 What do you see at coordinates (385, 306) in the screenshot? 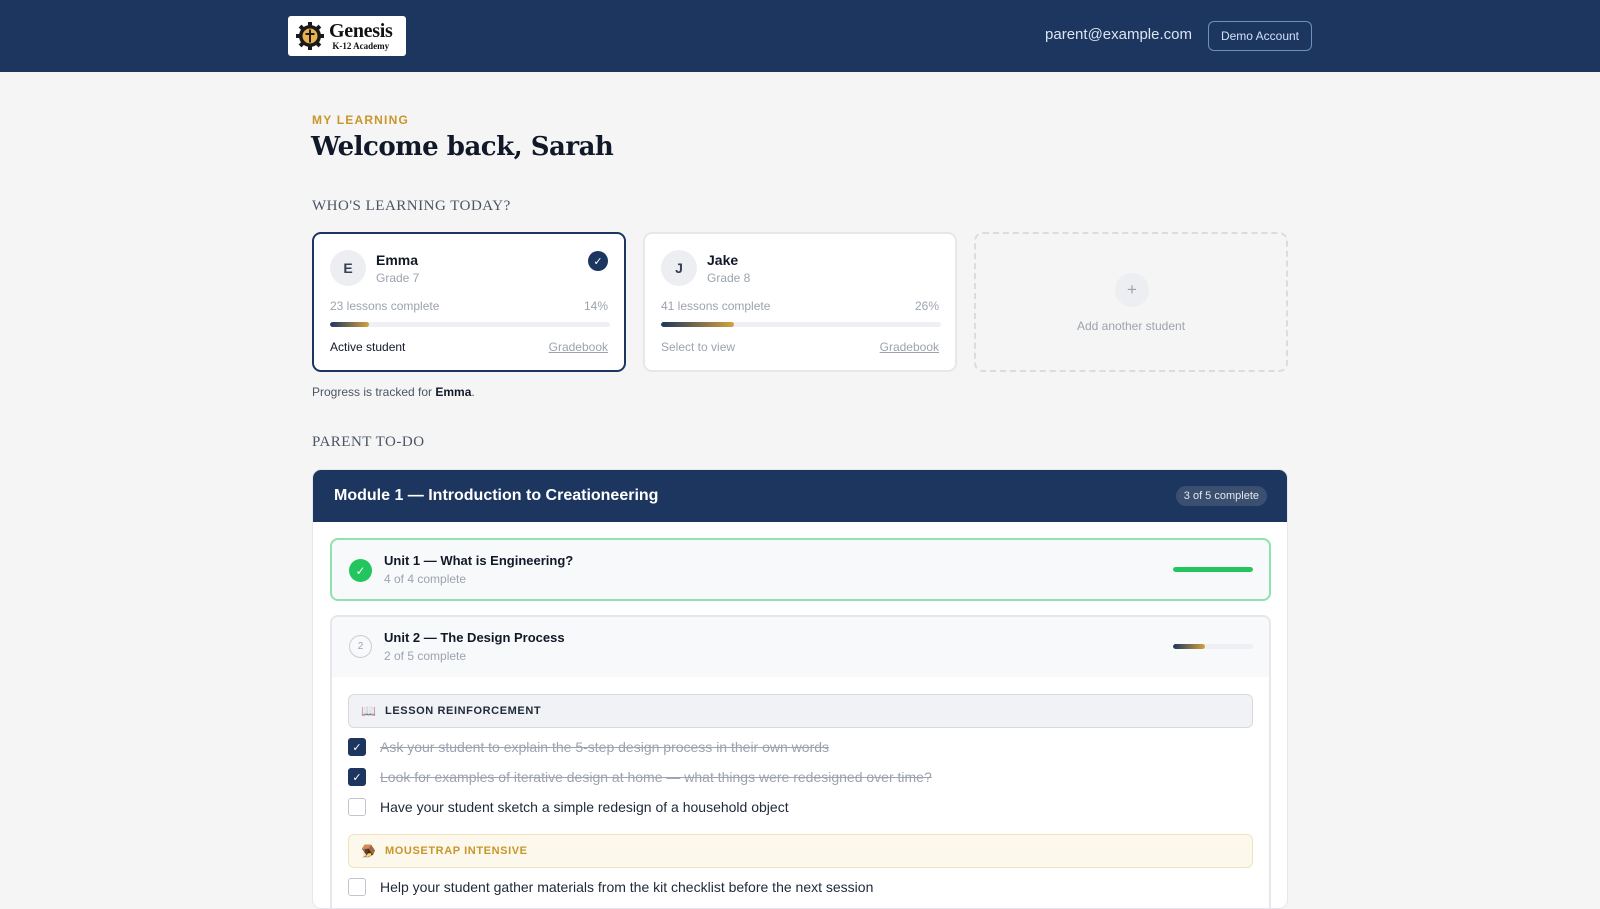
I see `lessons-complete: 23 lessons complete` at bounding box center [385, 306].